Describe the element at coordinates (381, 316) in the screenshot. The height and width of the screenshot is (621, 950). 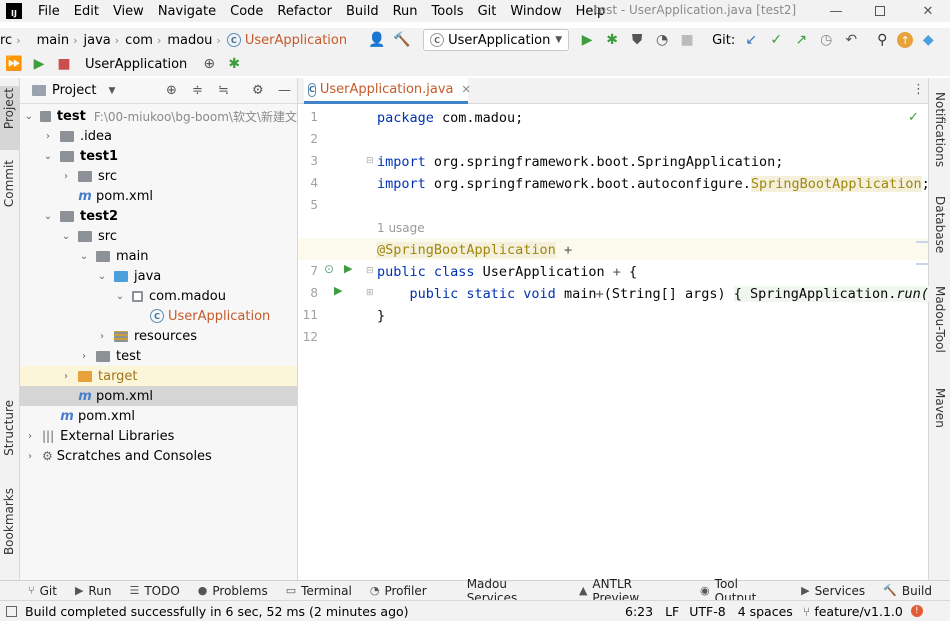
I see `code-line-11: }` at that location.